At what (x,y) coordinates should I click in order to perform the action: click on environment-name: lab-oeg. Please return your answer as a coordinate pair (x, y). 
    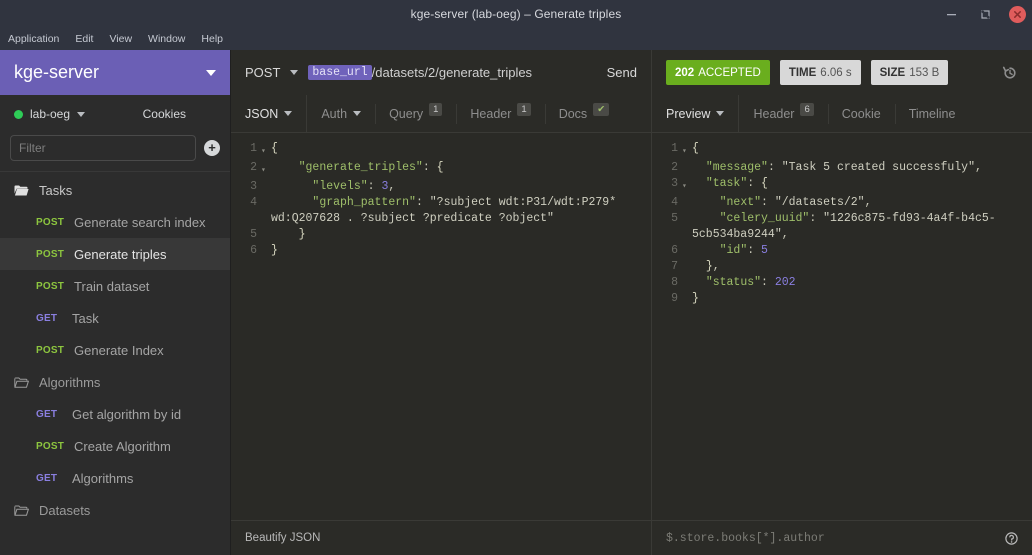
    Looking at the image, I should click on (50, 114).